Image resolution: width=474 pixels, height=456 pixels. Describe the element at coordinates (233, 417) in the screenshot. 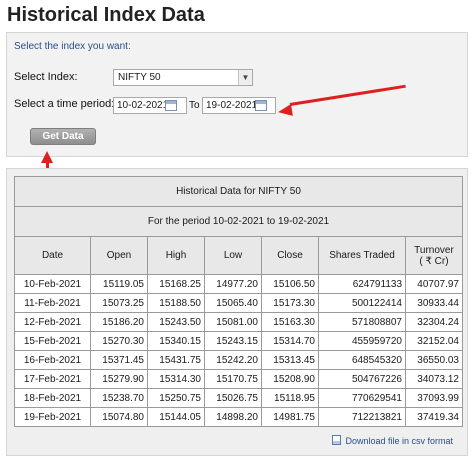

I see `table-cell: 14898.20` at that location.